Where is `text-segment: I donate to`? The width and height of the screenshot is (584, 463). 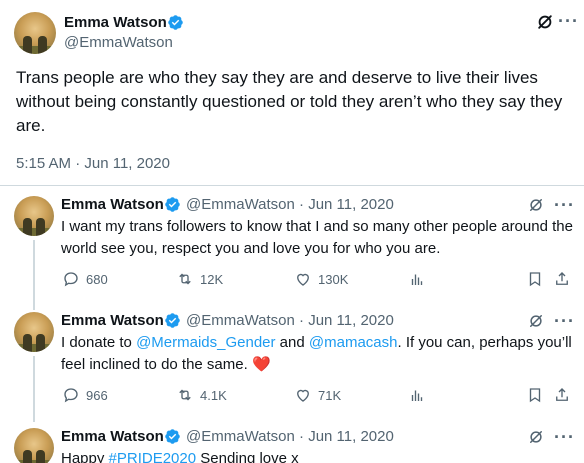
text-segment: I donate to is located at coordinates (99, 342).